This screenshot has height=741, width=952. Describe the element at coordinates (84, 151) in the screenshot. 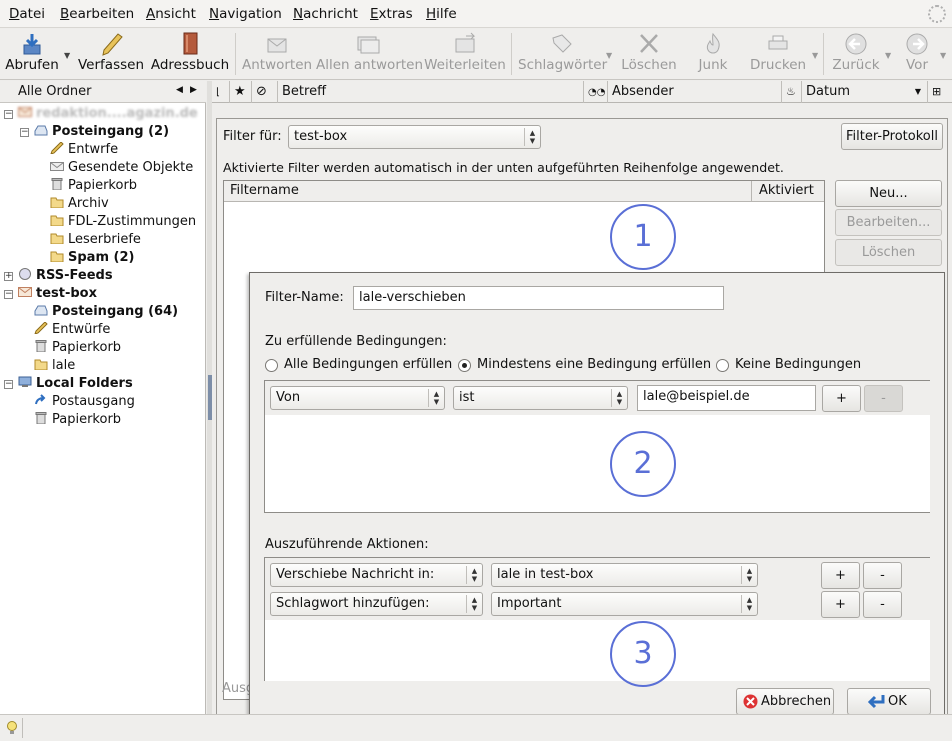

I see `folder-entwrfe: Entwrfe` at that location.